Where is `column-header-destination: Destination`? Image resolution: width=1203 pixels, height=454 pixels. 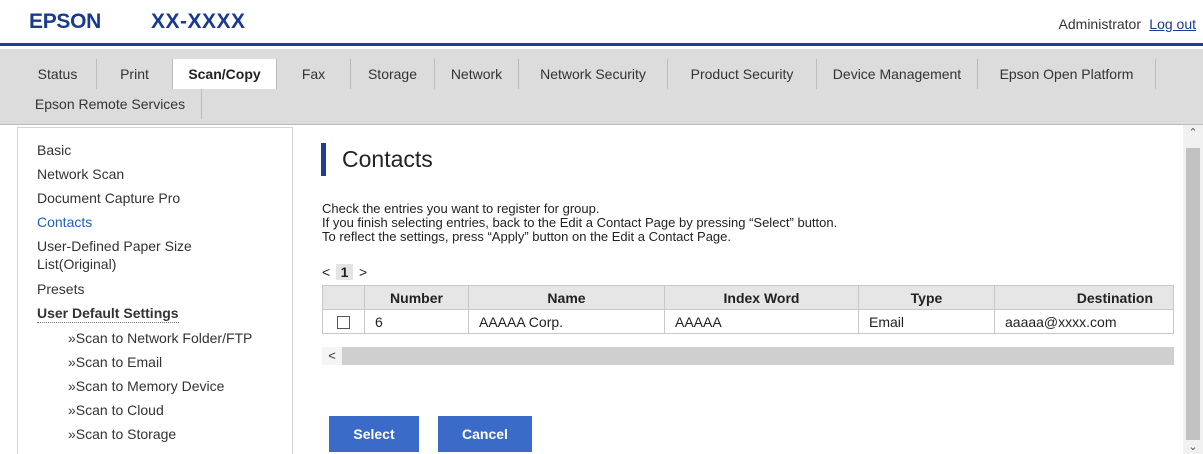 column-header-destination: Destination is located at coordinates (1084, 297).